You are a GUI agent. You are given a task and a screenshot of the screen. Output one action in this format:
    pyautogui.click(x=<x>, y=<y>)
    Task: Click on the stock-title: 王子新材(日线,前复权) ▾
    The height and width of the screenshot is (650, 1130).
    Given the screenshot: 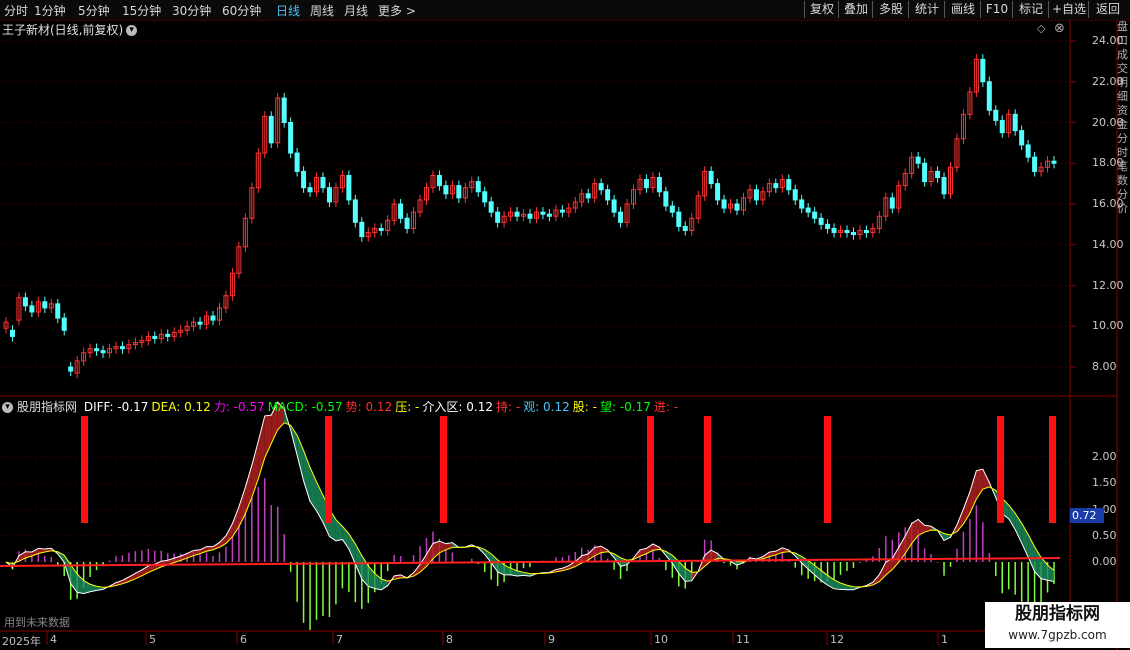 What is the action you would take?
    pyautogui.click(x=70, y=29)
    